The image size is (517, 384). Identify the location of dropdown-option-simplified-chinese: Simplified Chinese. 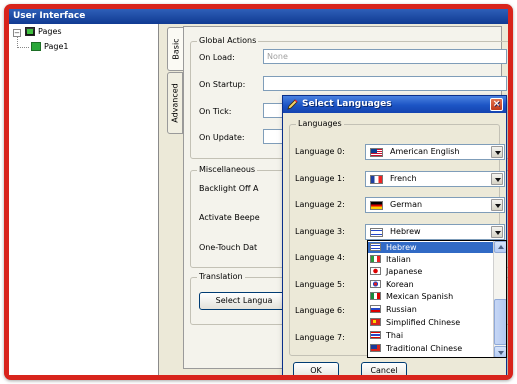
(431, 322).